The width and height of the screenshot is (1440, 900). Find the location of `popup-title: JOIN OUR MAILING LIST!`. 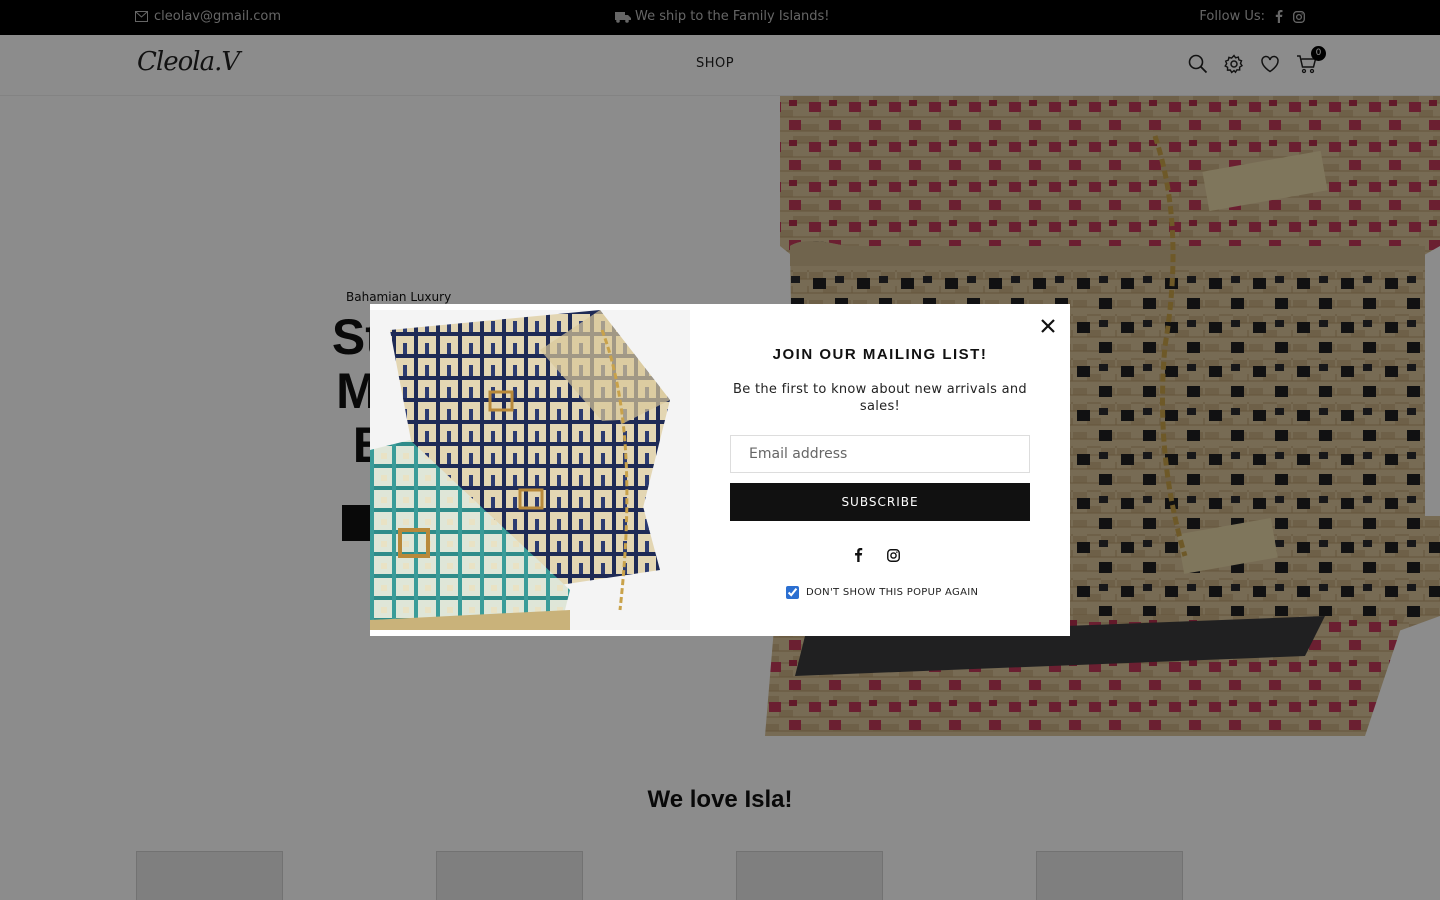

popup-title: JOIN OUR MAILING LIST! is located at coordinates (880, 354).